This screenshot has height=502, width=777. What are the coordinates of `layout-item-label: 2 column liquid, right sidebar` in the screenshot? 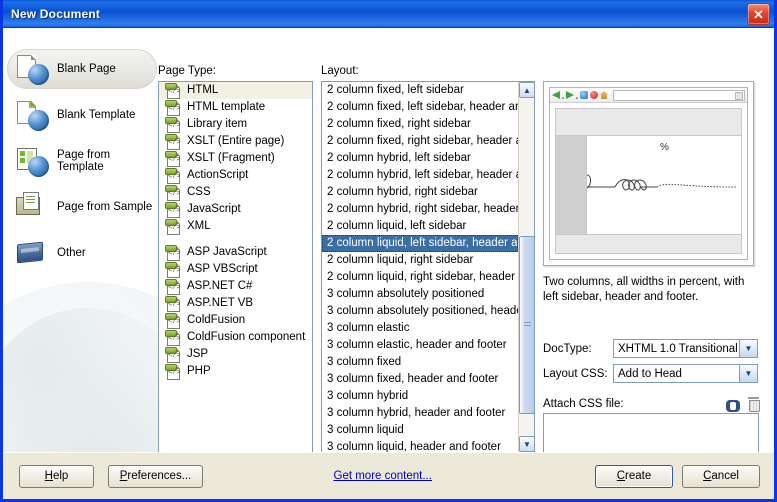 It's located at (400, 260).